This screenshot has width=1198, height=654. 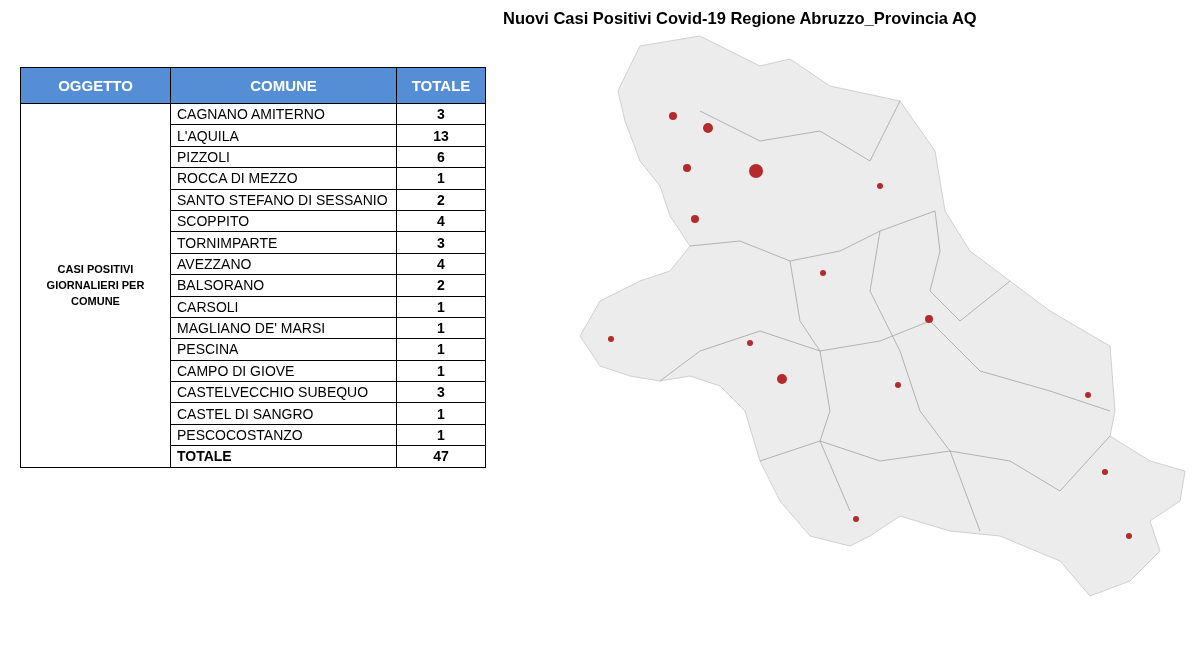 I want to click on table-cell: CASTEL DI SANGRO, so click(x=283, y=413).